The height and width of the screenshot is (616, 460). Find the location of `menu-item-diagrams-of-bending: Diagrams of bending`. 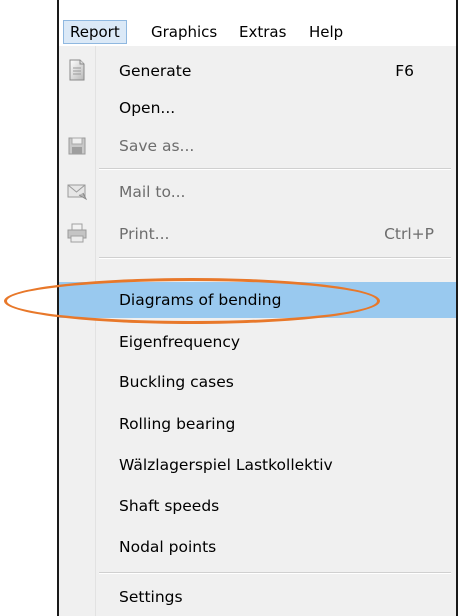

menu-item-diagrams-of-bending: Diagrams of bending is located at coordinates (257, 300).